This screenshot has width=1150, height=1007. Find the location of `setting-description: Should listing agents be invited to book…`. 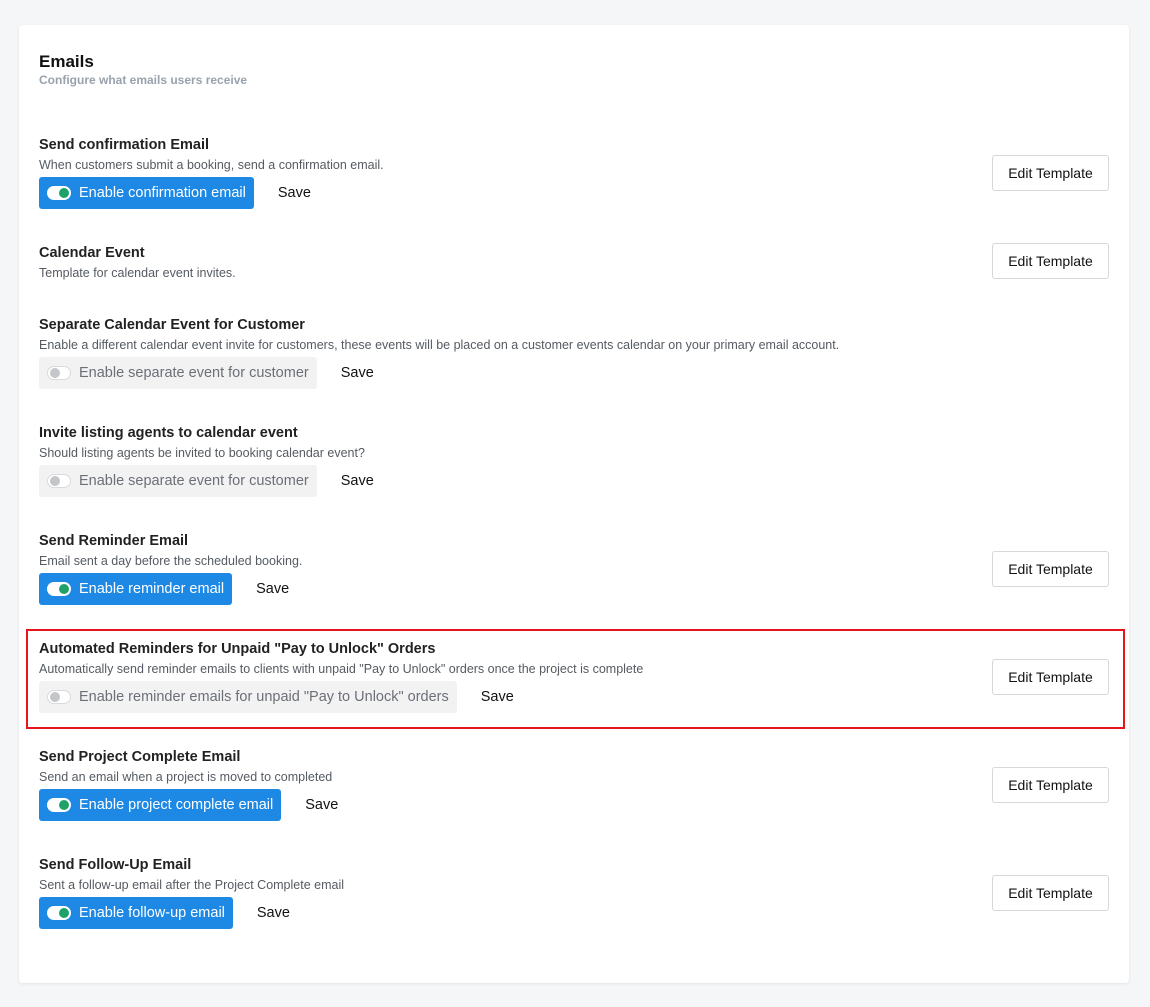

setting-description: Should listing agents be invited to book… is located at coordinates (202, 453).